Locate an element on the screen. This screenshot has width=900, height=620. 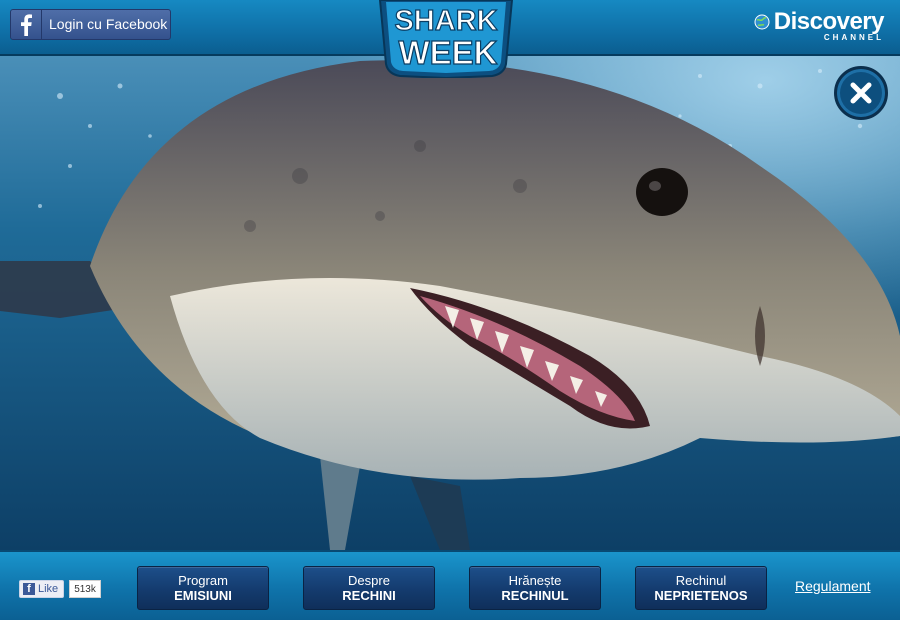
nav-button-line2: EMISIUNI is located at coordinates (203, 595).